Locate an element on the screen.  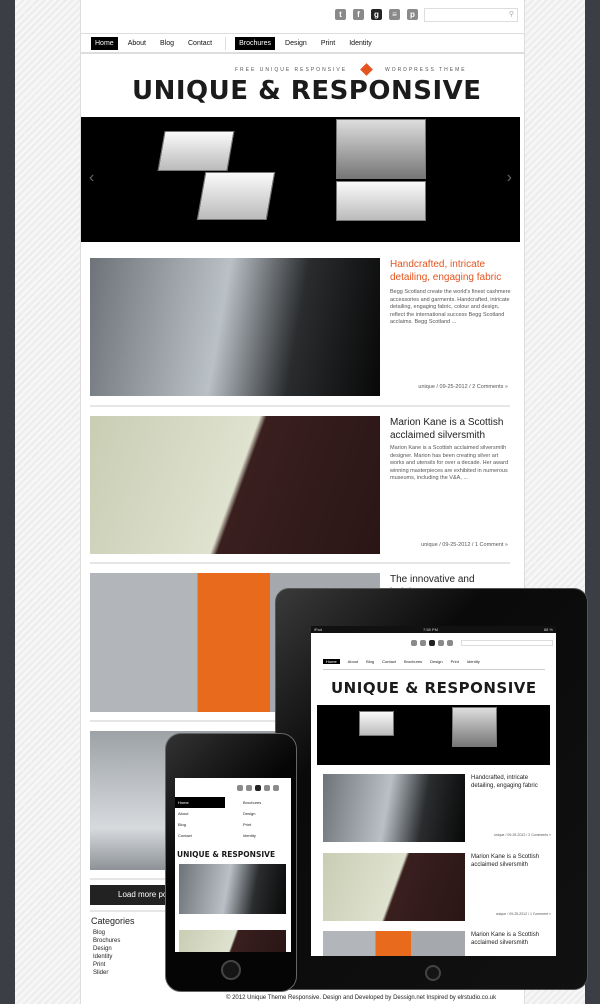
facebook-icon: f is located at coordinates (358, 14).